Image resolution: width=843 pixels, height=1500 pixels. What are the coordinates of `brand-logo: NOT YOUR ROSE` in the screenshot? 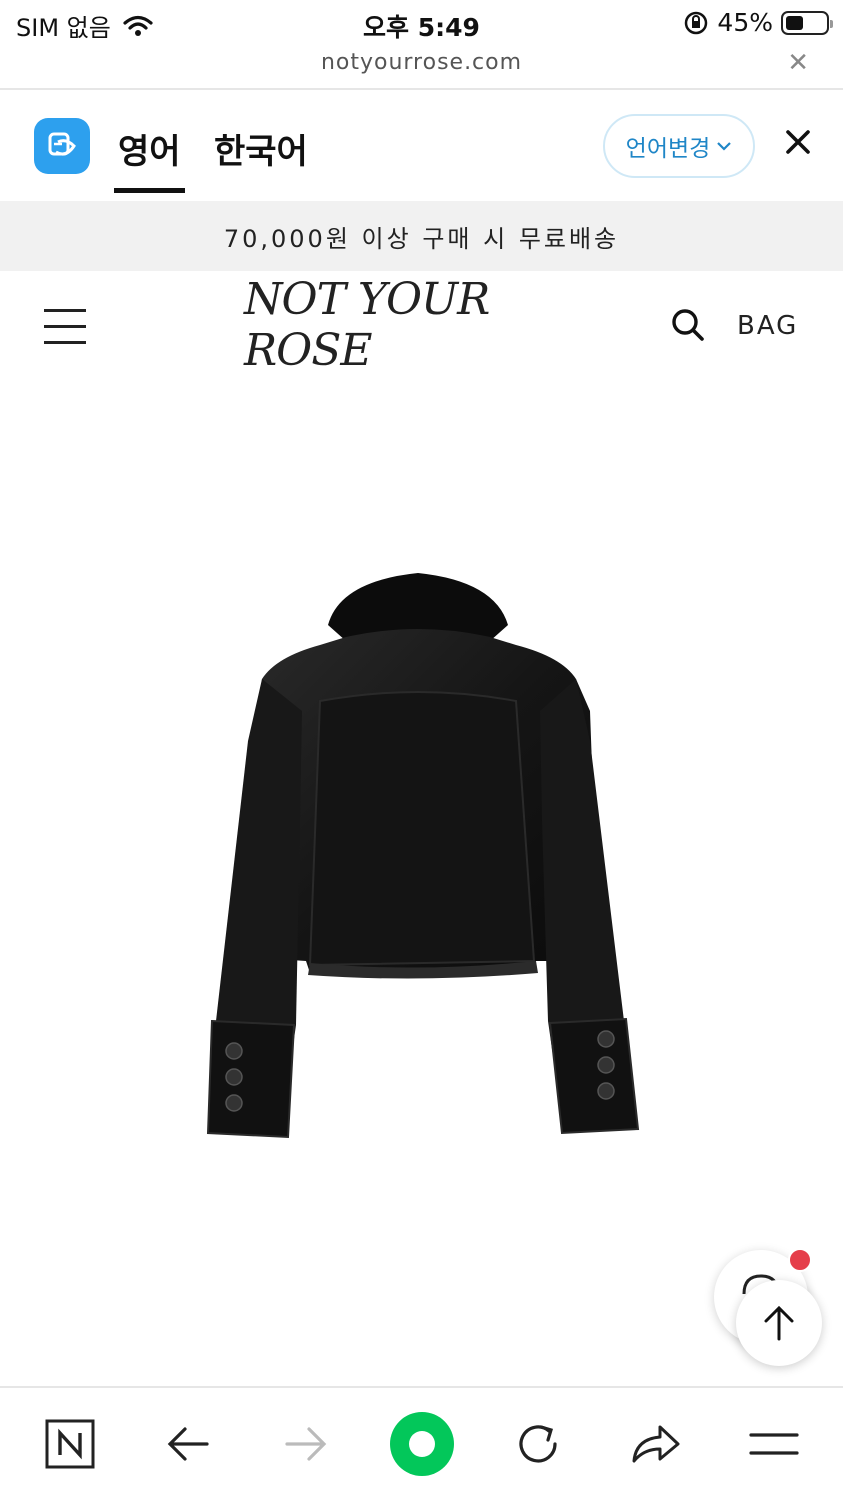 It's located at (424, 325).